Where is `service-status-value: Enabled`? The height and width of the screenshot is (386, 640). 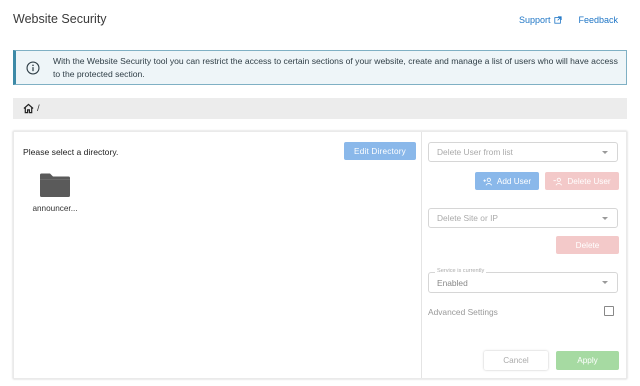 service-status-value: Enabled is located at coordinates (452, 282).